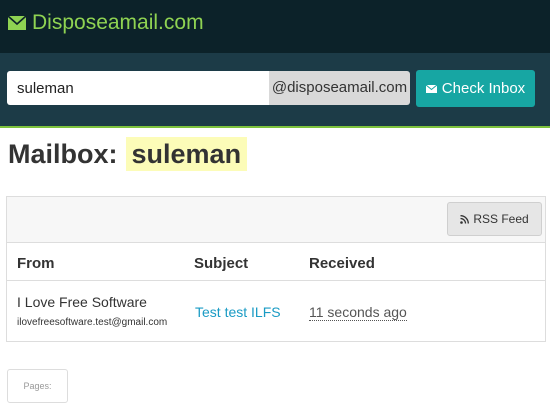  I want to click on pagination: Pages:, so click(37, 386).